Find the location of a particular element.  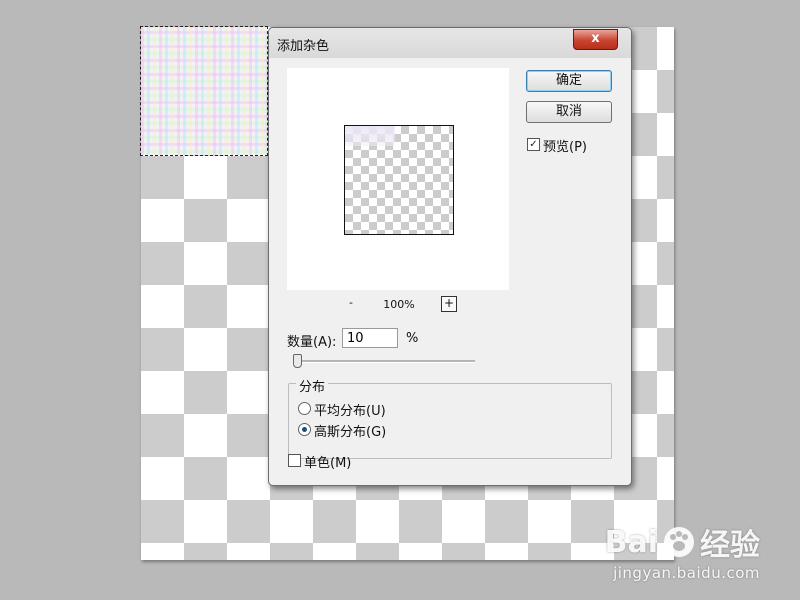

amount-input: 10 is located at coordinates (370, 338).